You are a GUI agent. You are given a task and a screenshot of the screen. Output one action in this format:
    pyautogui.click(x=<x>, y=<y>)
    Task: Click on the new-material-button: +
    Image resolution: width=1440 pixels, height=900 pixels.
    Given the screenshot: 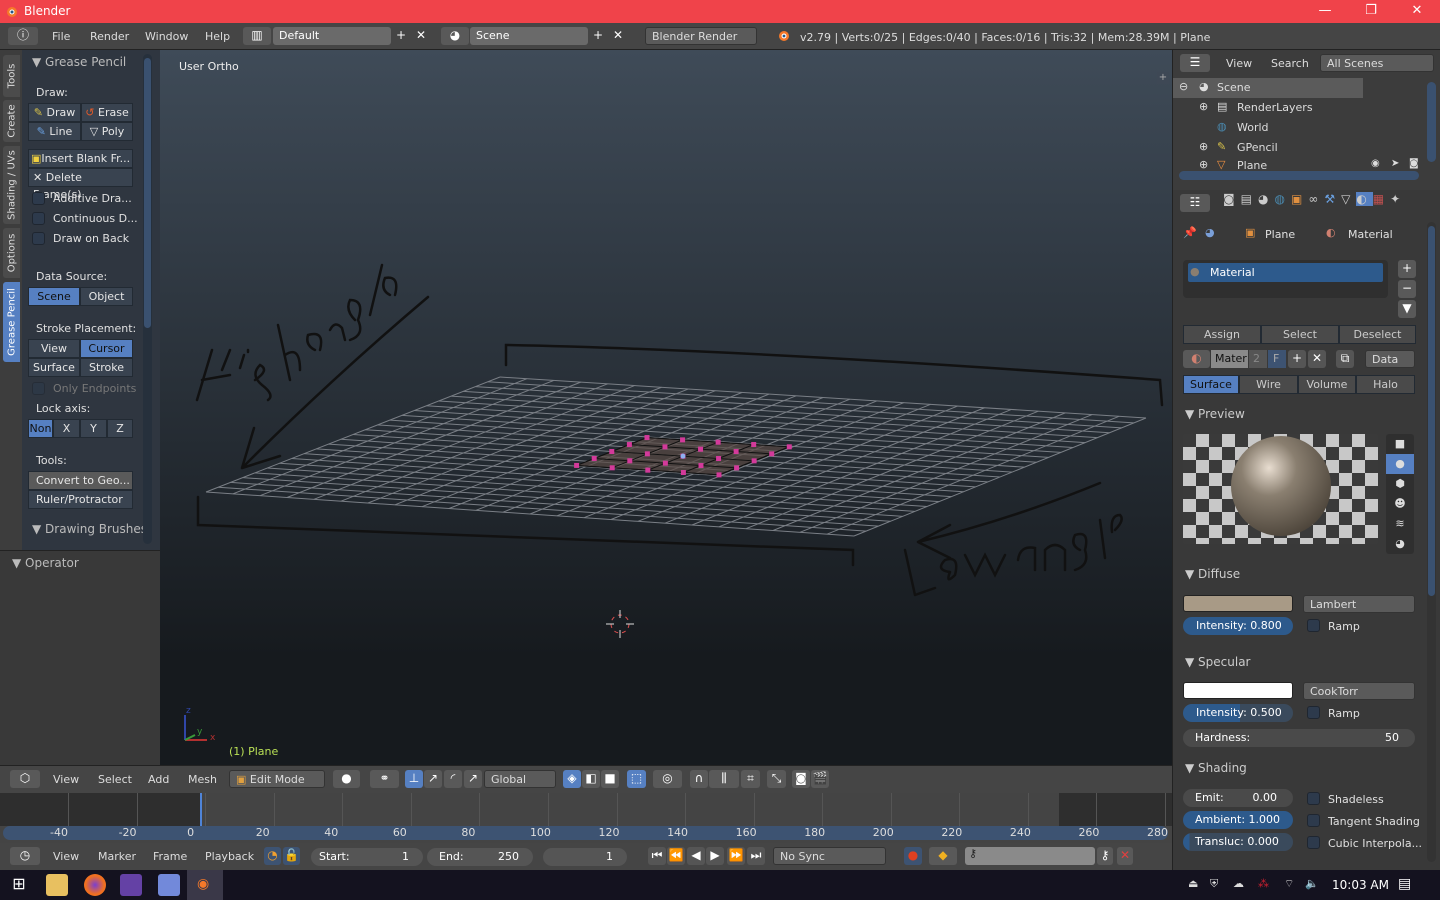 What is the action you would take?
    pyautogui.click(x=1297, y=359)
    